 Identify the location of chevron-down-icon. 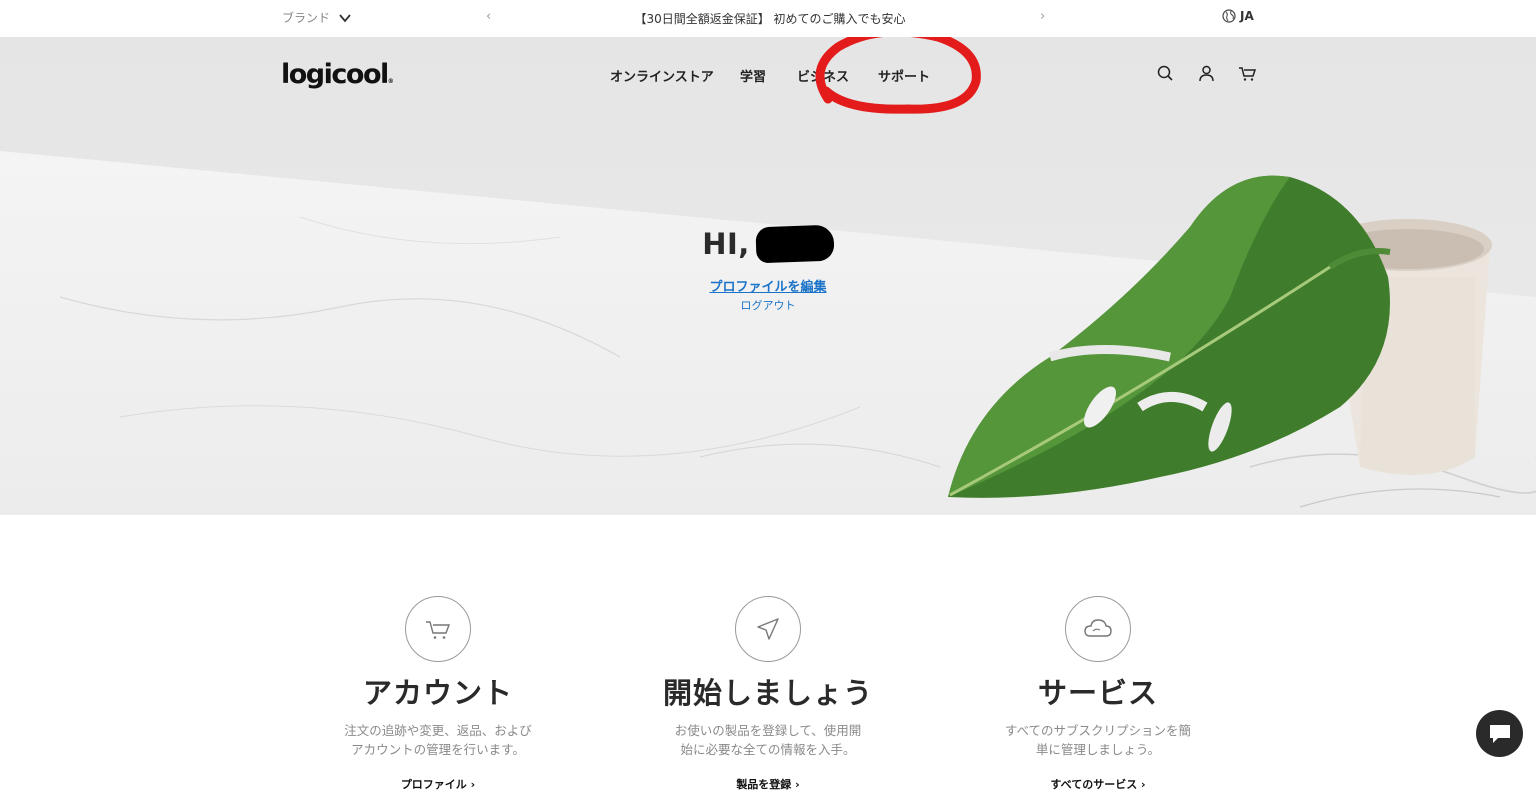
(345, 17).